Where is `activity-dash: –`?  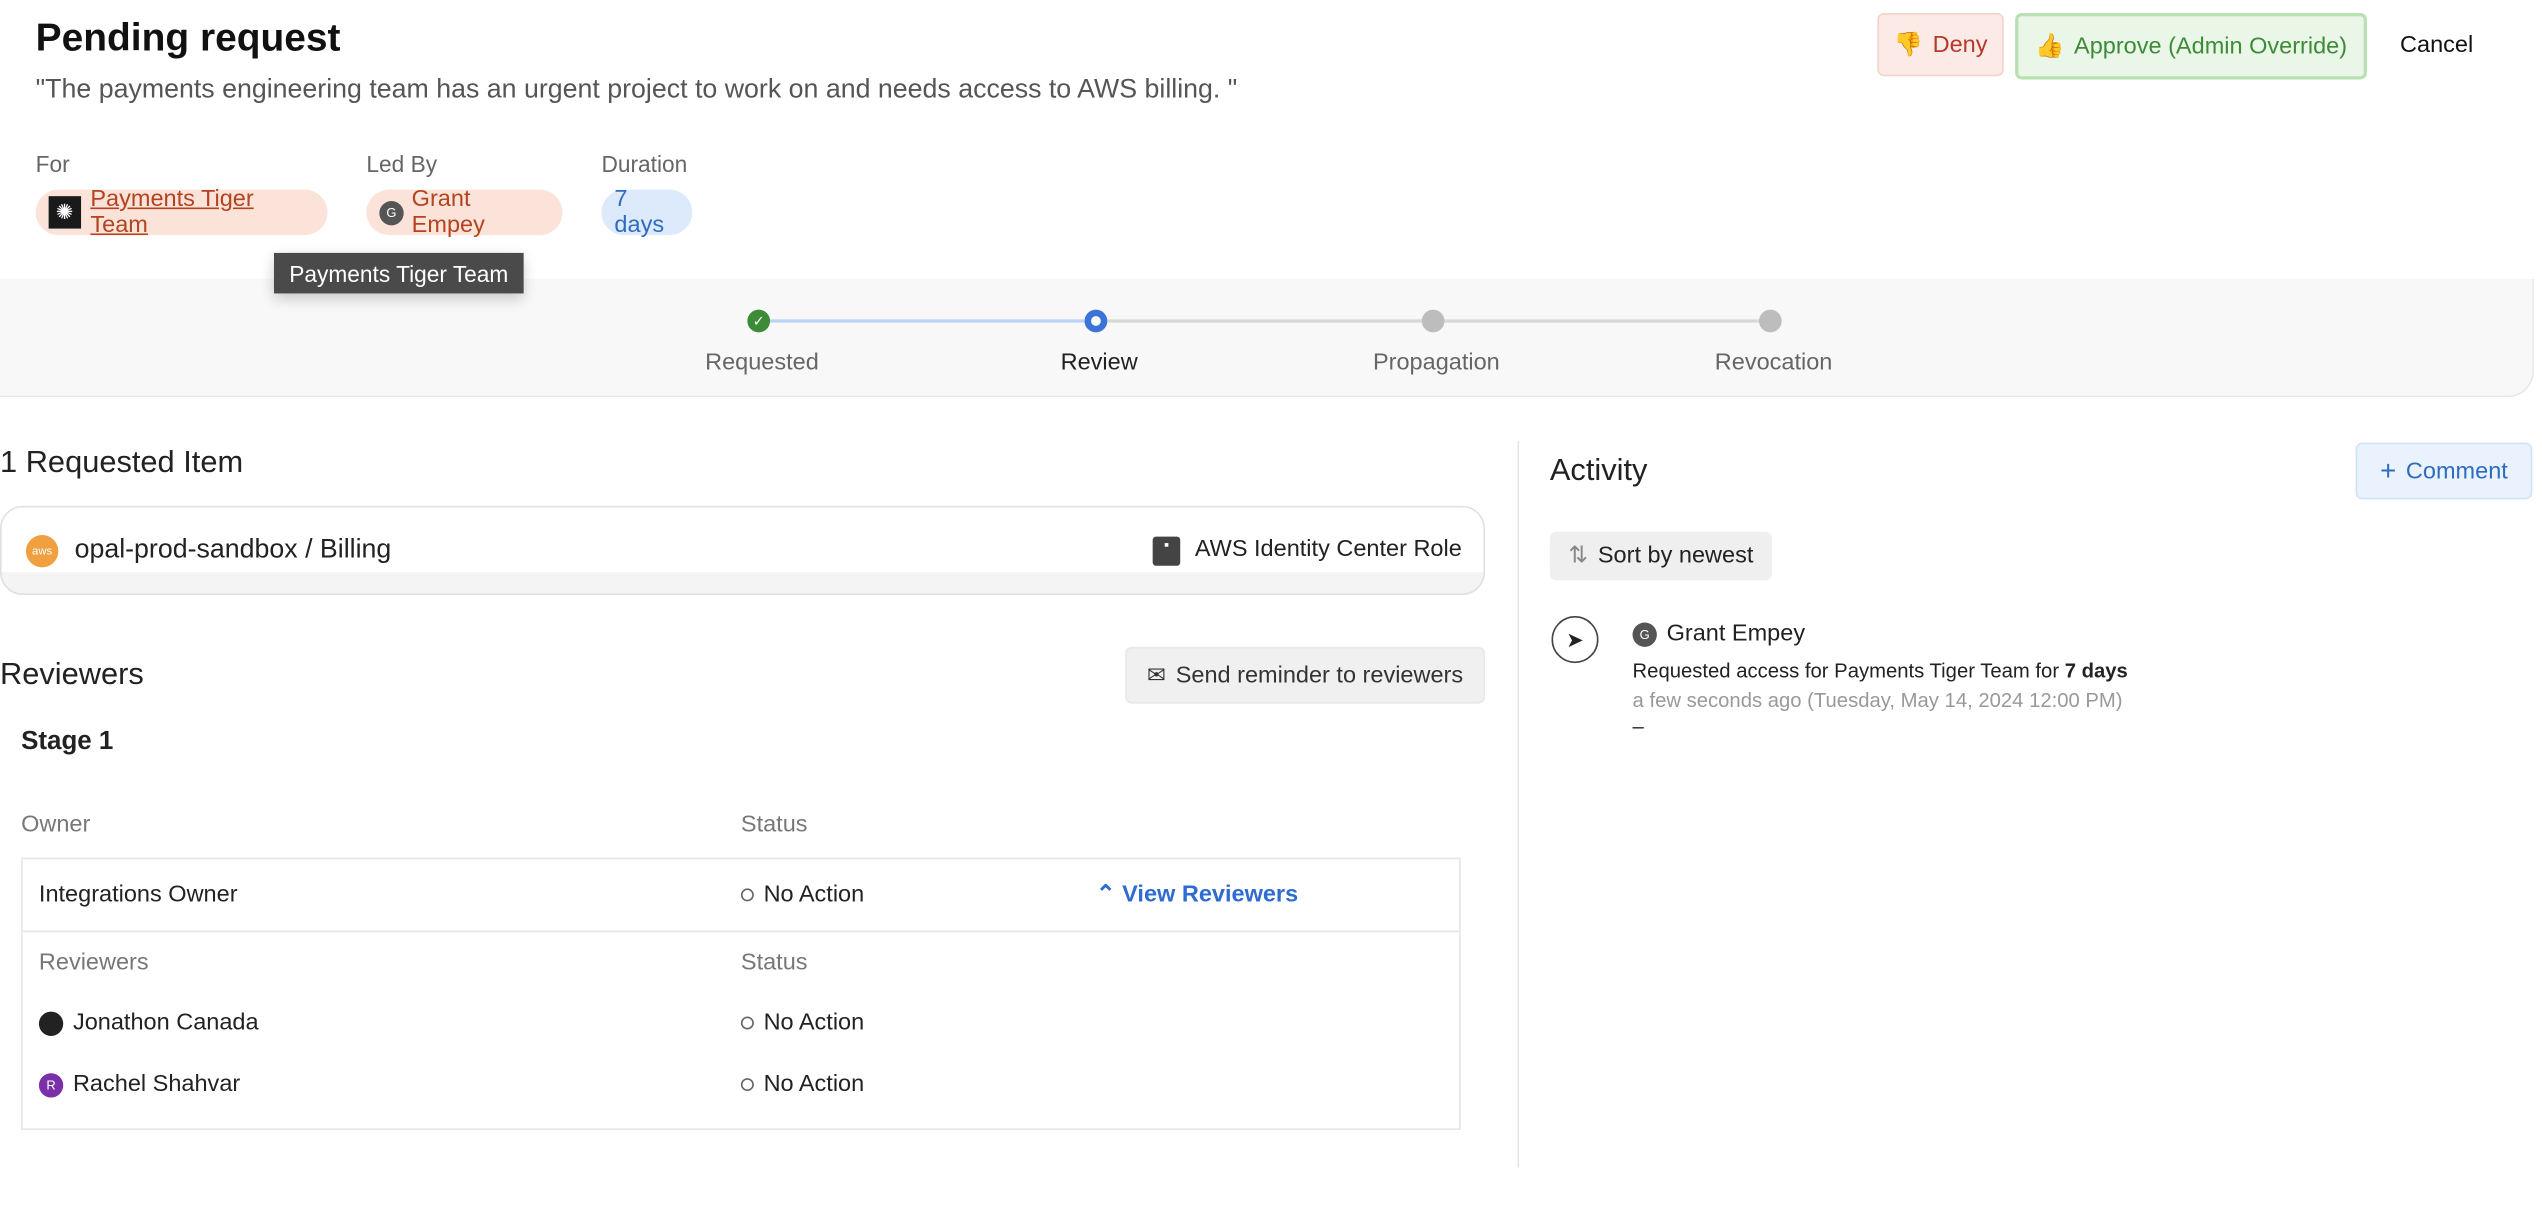 activity-dash: – is located at coordinates (1638, 726).